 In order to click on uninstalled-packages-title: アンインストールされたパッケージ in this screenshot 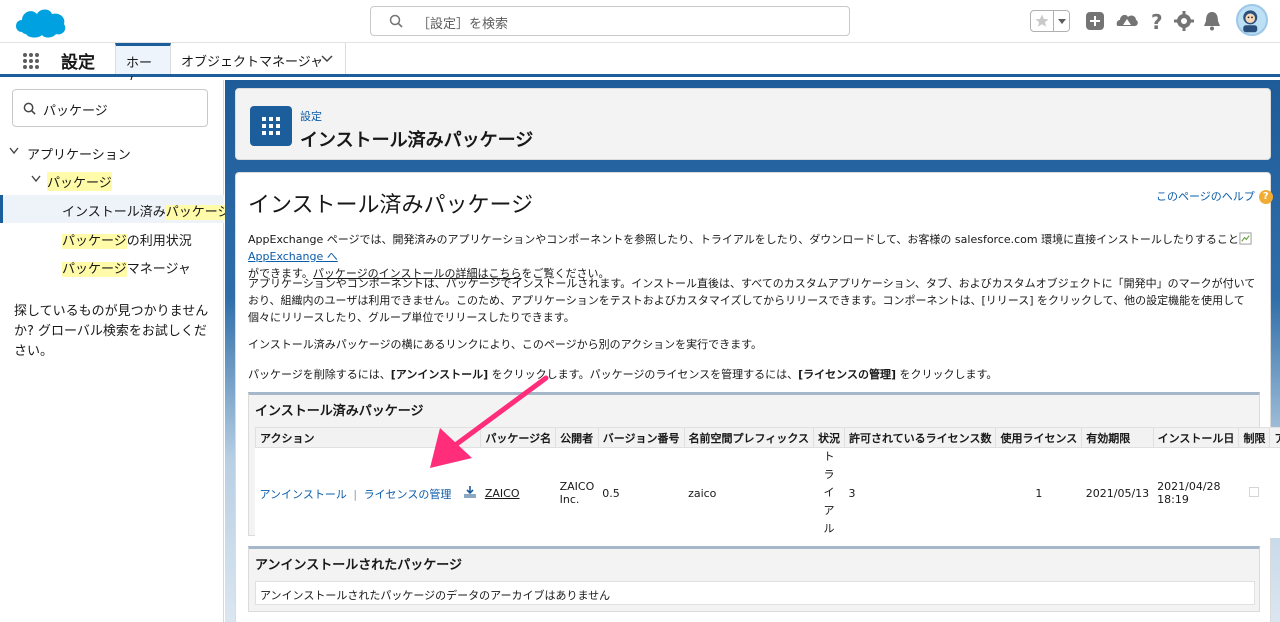, I will do `click(358, 565)`.